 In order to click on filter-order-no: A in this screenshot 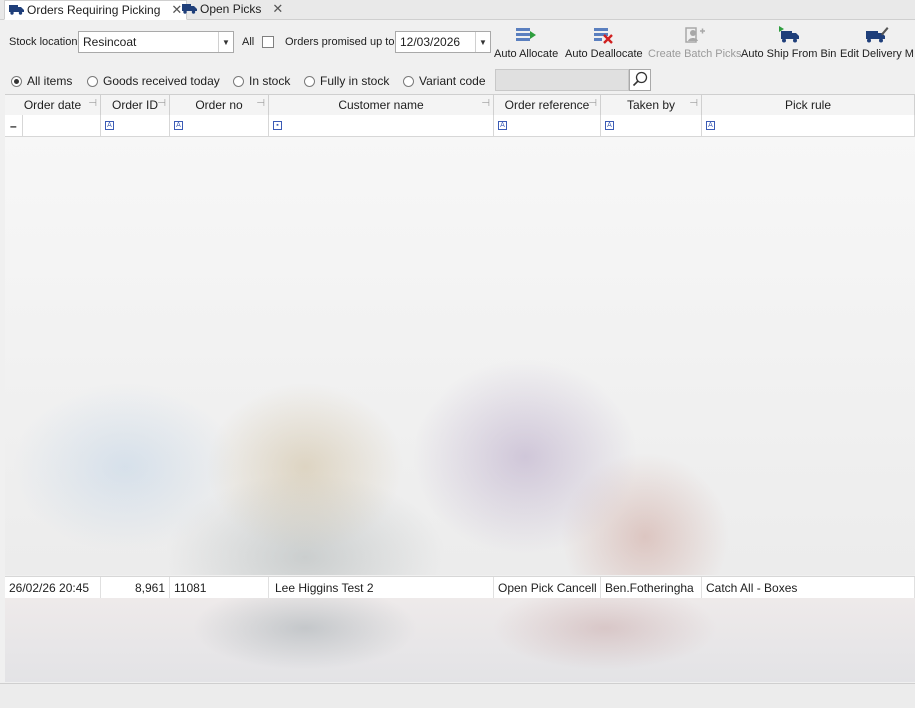, I will do `click(219, 125)`.